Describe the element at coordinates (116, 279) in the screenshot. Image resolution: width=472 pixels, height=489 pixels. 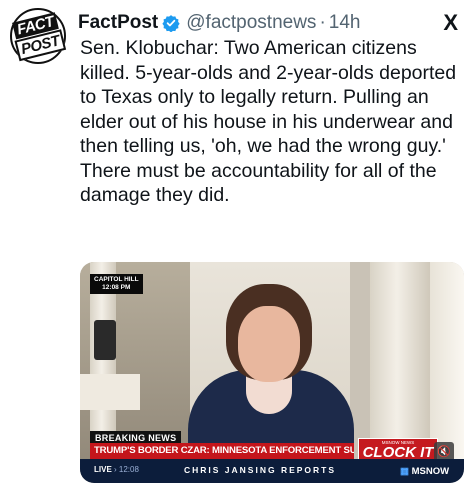
I see `location-label: CAPITOL HILL` at that location.